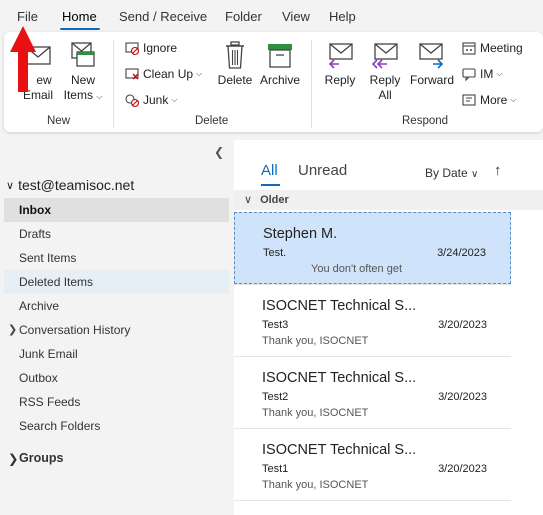 This screenshot has height=515, width=543. Describe the element at coordinates (487, 74) in the screenshot. I see `im-label: IM` at that location.